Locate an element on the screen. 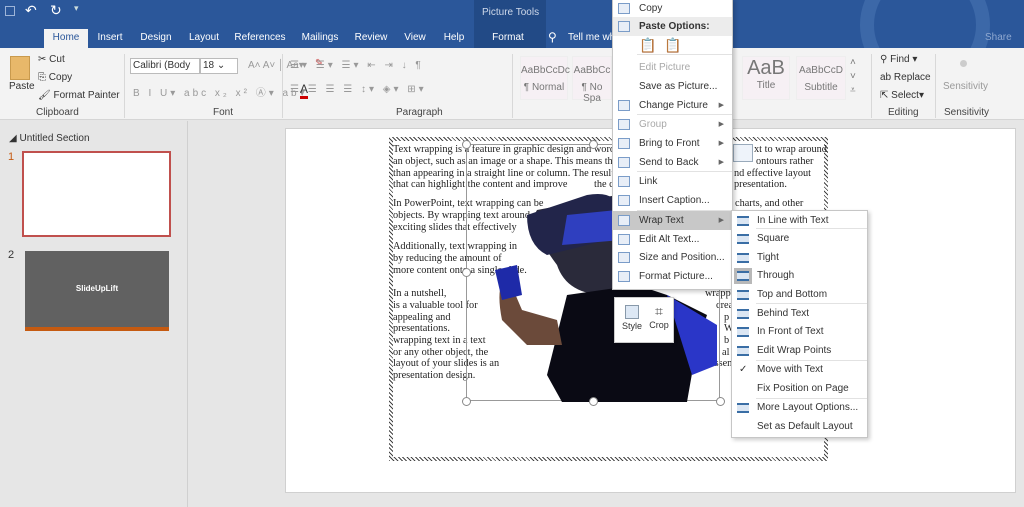 This screenshot has height=507, width=1024. wrap-option-edit-wrap-points: Edit Wrap Points is located at coordinates (799, 351).